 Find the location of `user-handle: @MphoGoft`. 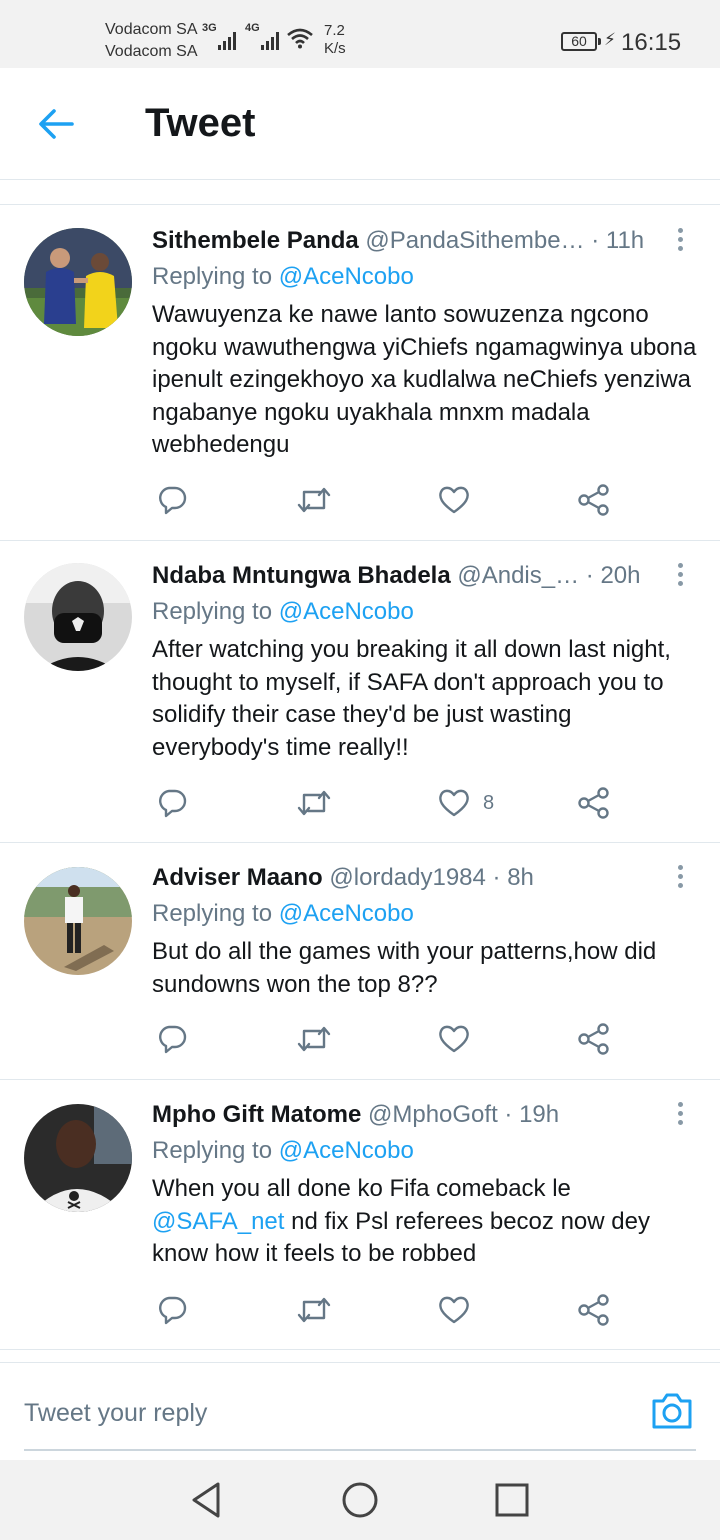

user-handle: @MphoGoft is located at coordinates (433, 1114).